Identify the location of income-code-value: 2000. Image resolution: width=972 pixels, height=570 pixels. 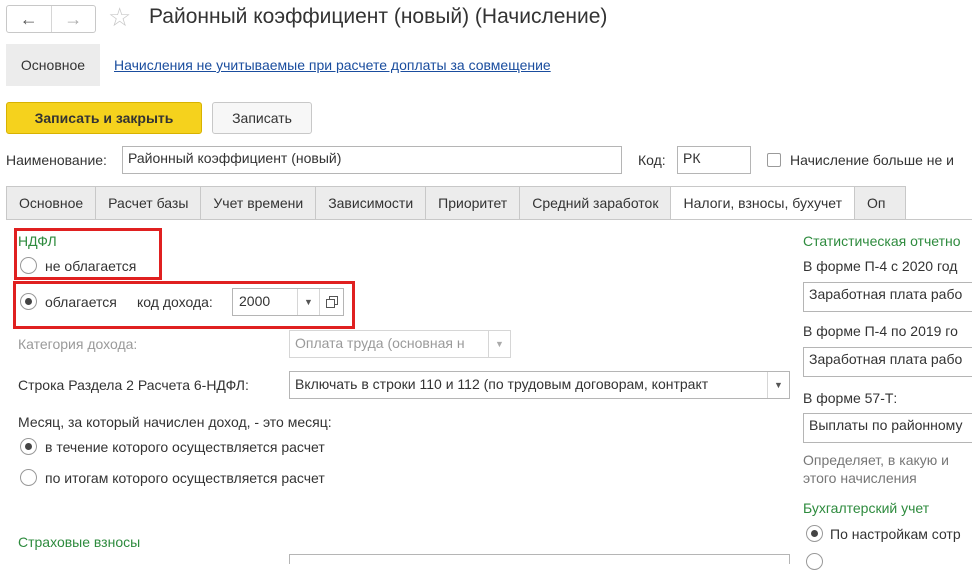
(255, 301).